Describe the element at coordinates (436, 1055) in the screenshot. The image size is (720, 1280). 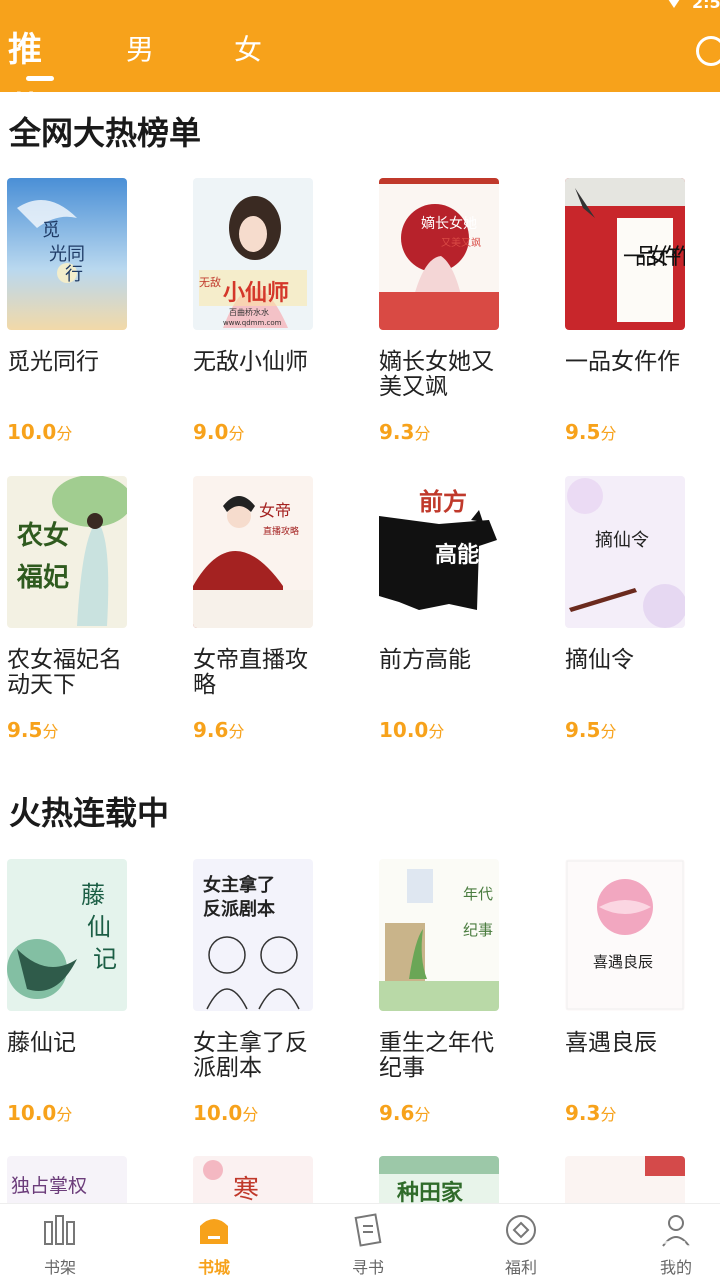
I see `book-title: 重生之年代纪事` at that location.